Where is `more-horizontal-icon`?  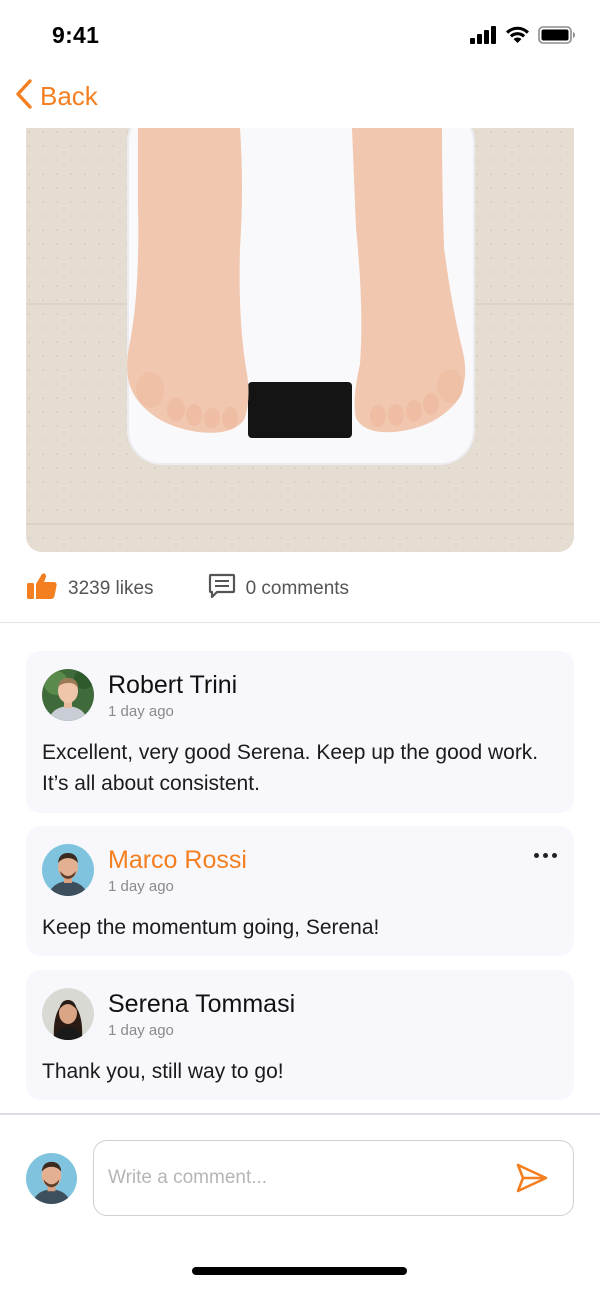 more-horizontal-icon is located at coordinates (536, 855).